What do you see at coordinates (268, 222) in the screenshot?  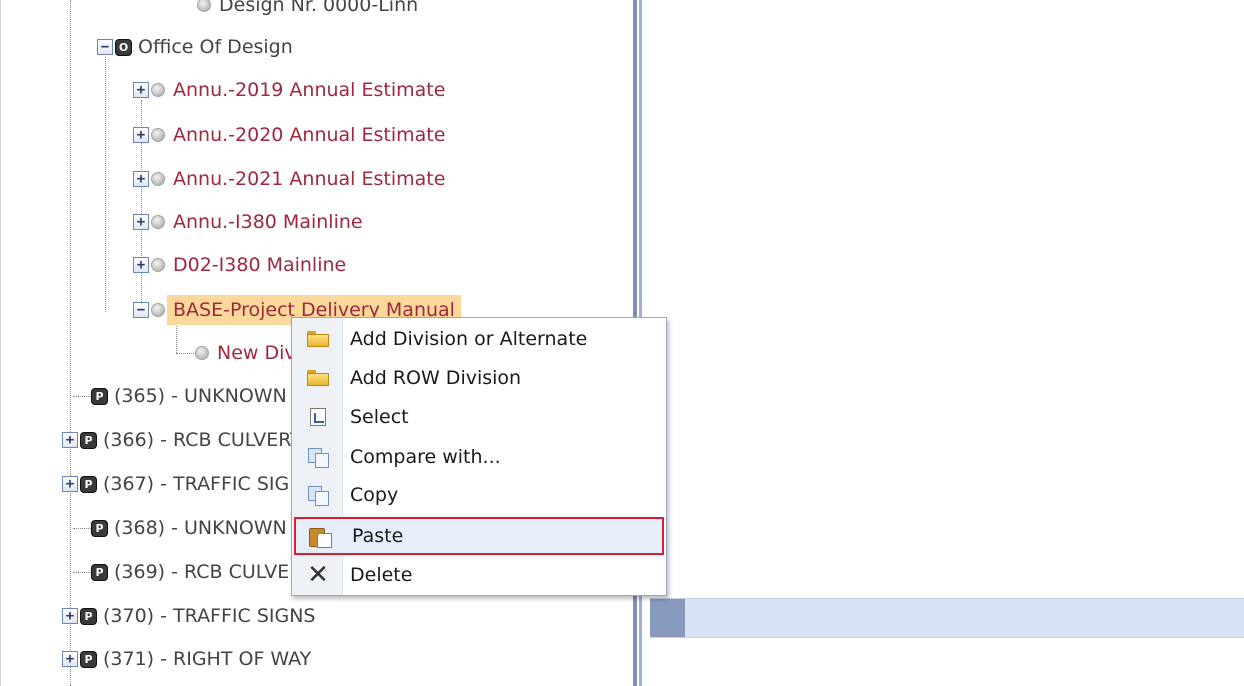 I see `tree-node-label: Annu.-I380 Mainline` at bounding box center [268, 222].